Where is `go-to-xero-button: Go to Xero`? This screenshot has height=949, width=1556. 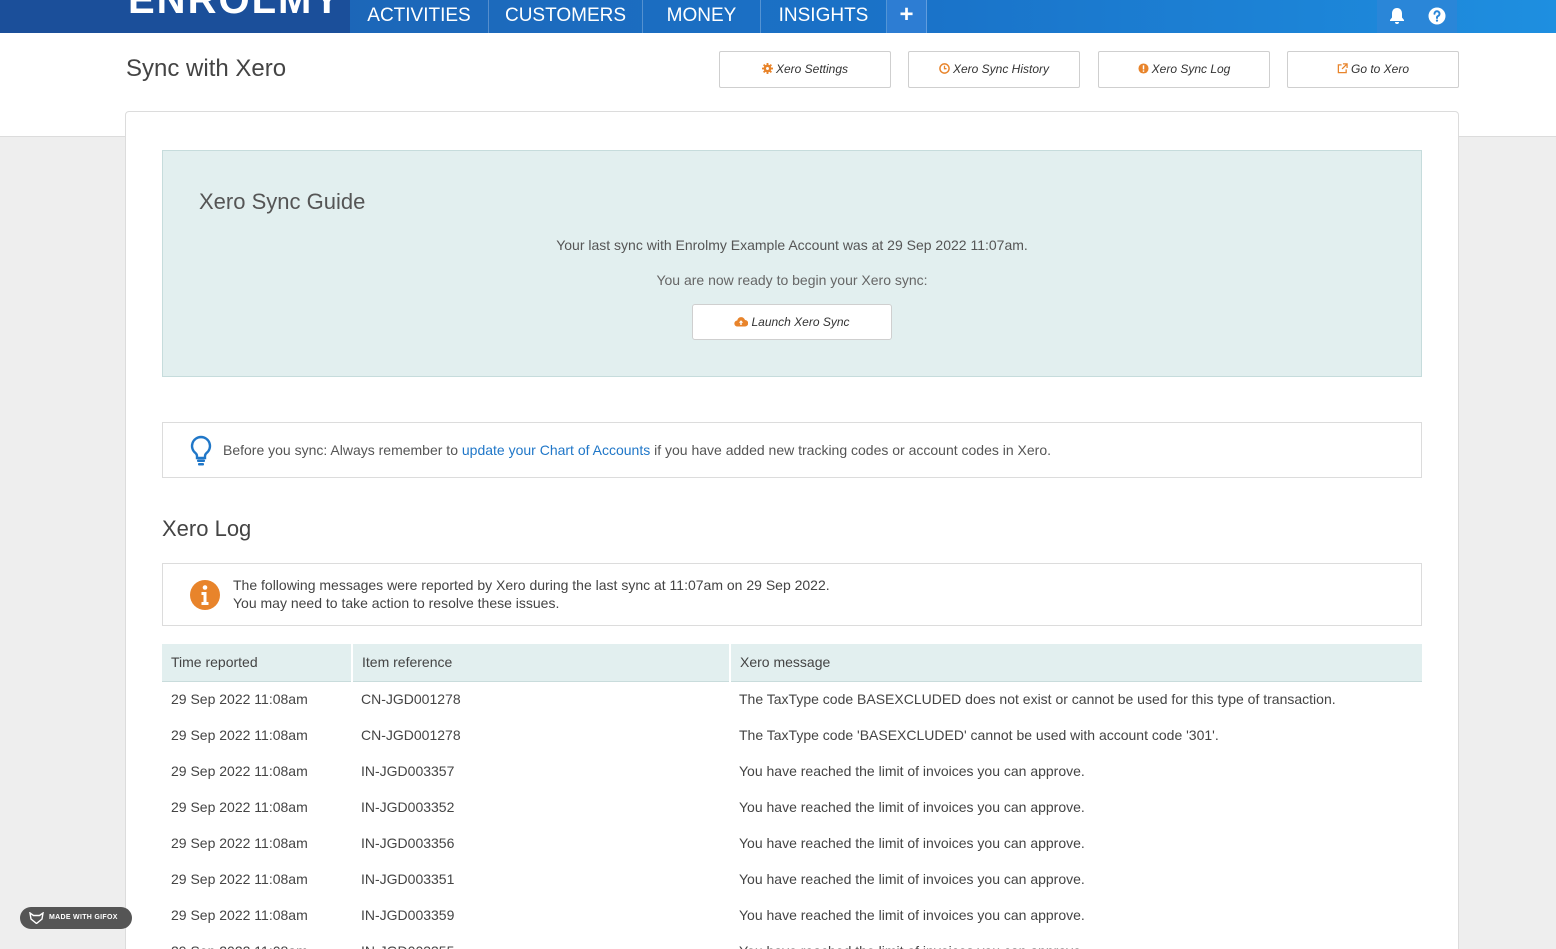 go-to-xero-button: Go to Xero is located at coordinates (1373, 69).